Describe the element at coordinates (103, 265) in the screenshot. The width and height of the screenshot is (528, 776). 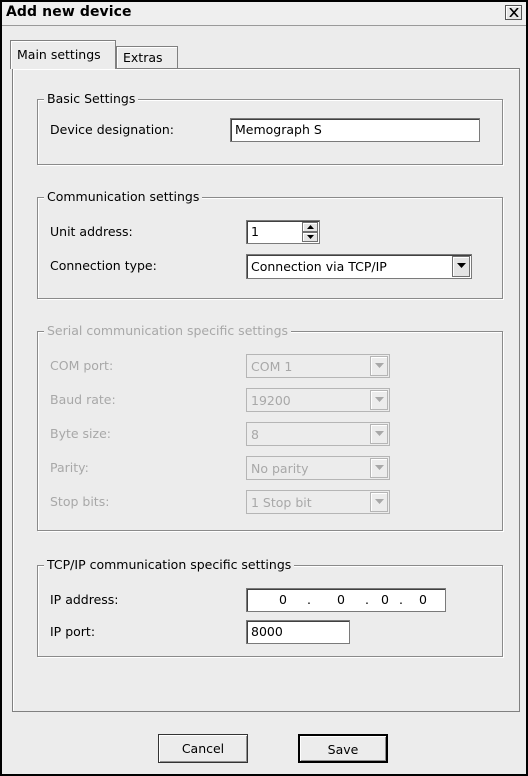
I see `connection-type-label: Connection type:` at that location.